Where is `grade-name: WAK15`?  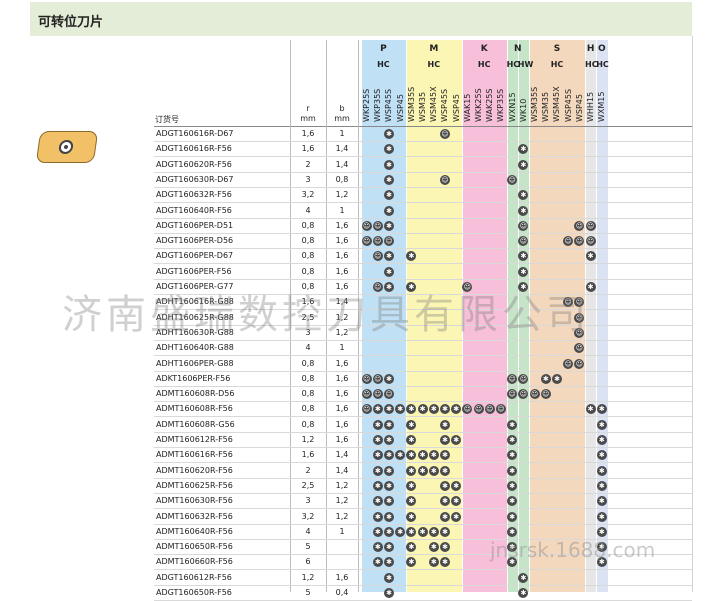
grade-name: WAK15 is located at coordinates (467, 107).